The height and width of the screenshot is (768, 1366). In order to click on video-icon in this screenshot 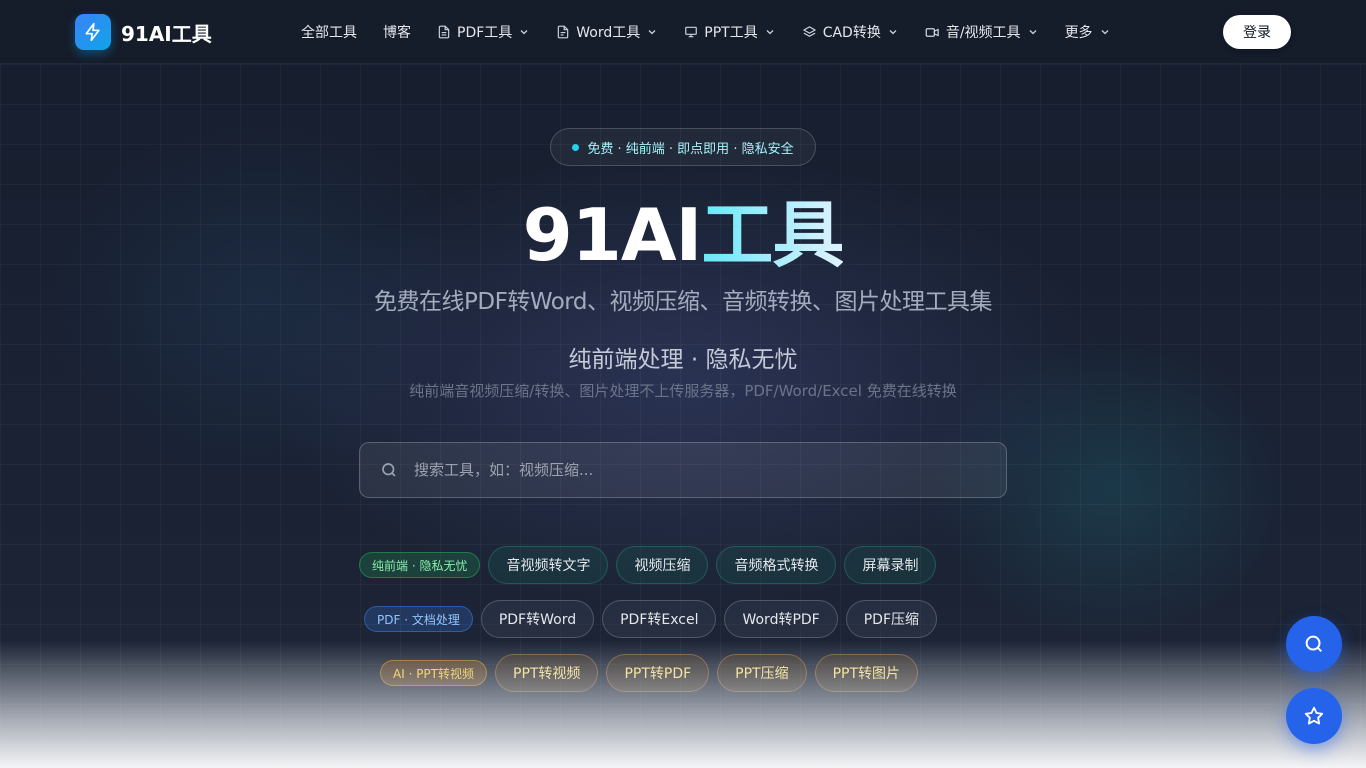, I will do `click(932, 32)`.